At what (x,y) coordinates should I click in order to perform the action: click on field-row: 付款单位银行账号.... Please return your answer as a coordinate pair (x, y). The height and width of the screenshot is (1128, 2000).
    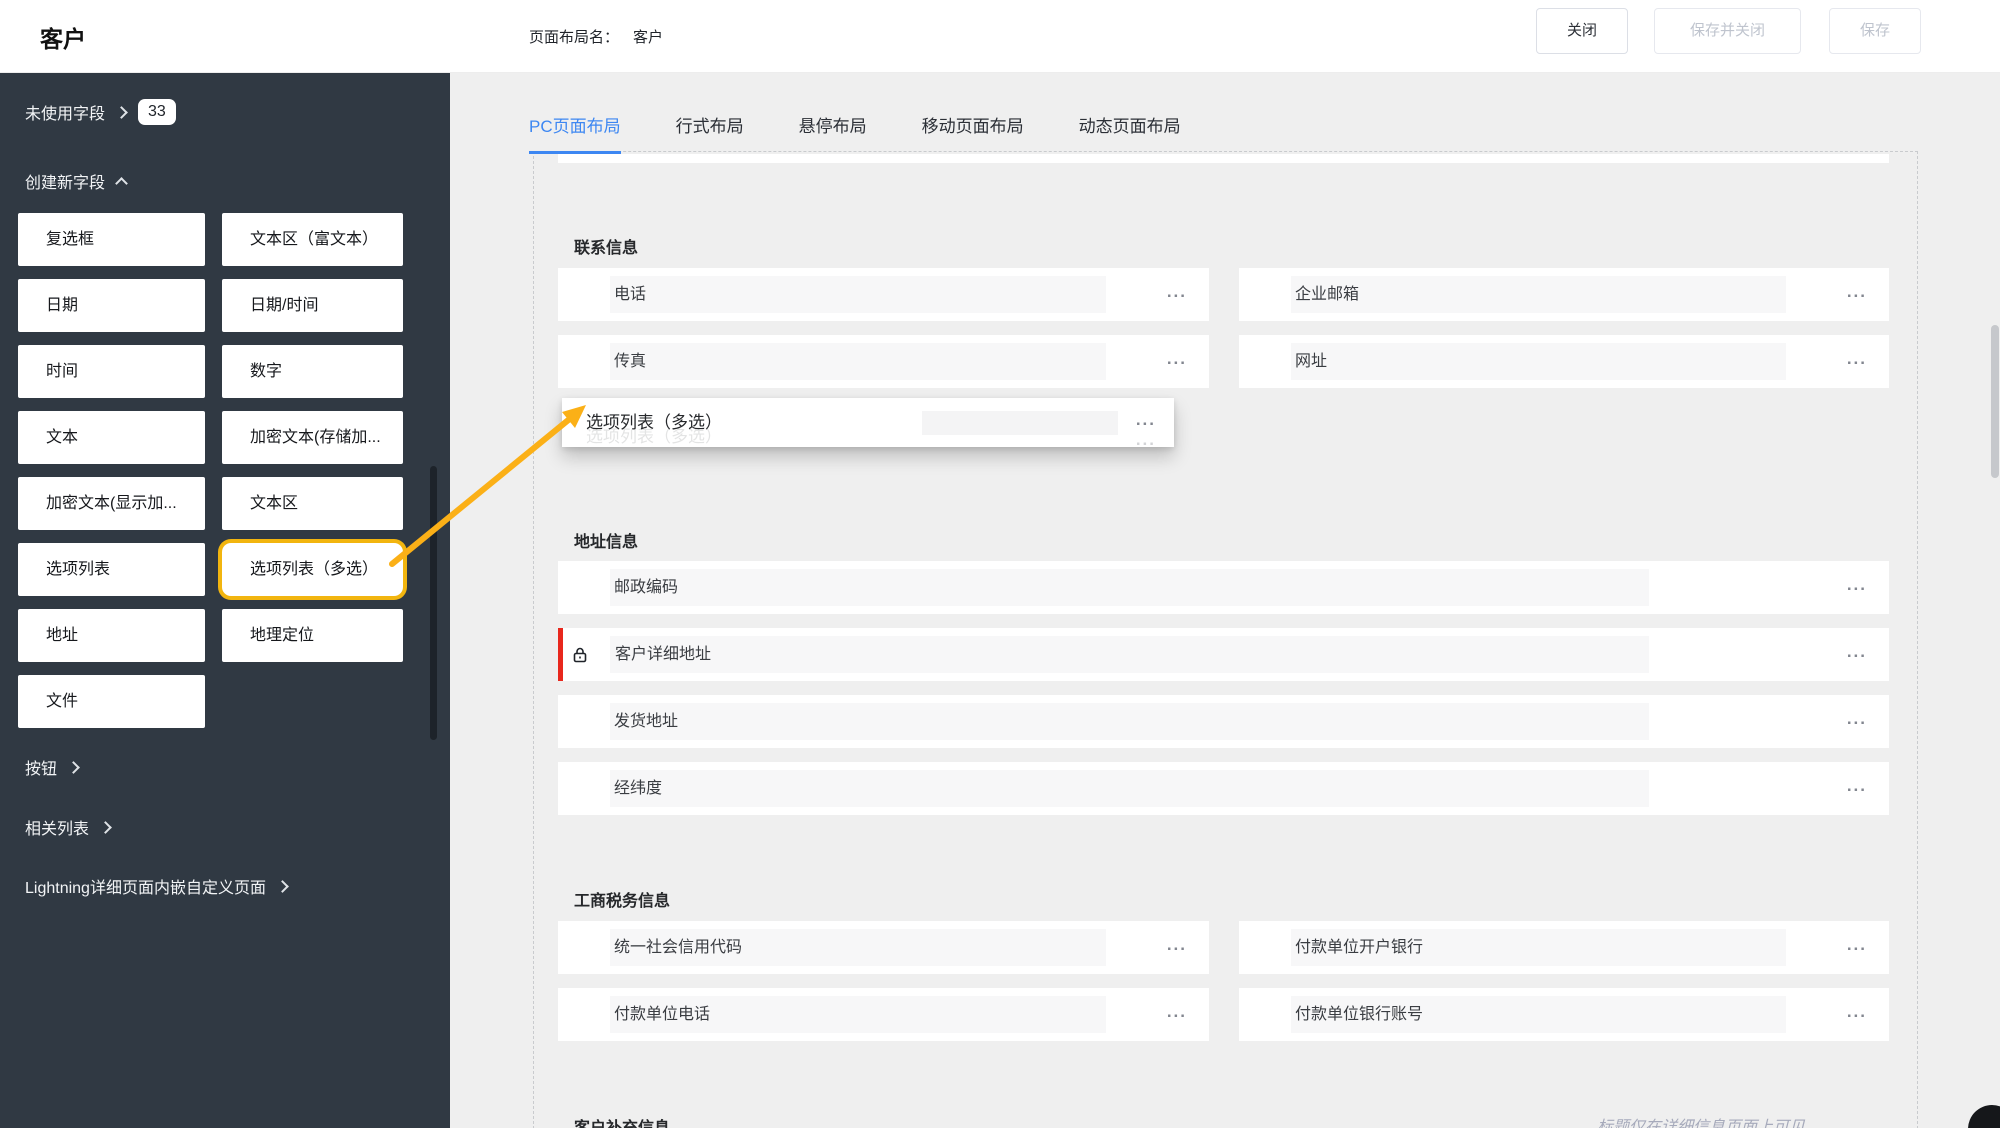
    Looking at the image, I should click on (1564, 1014).